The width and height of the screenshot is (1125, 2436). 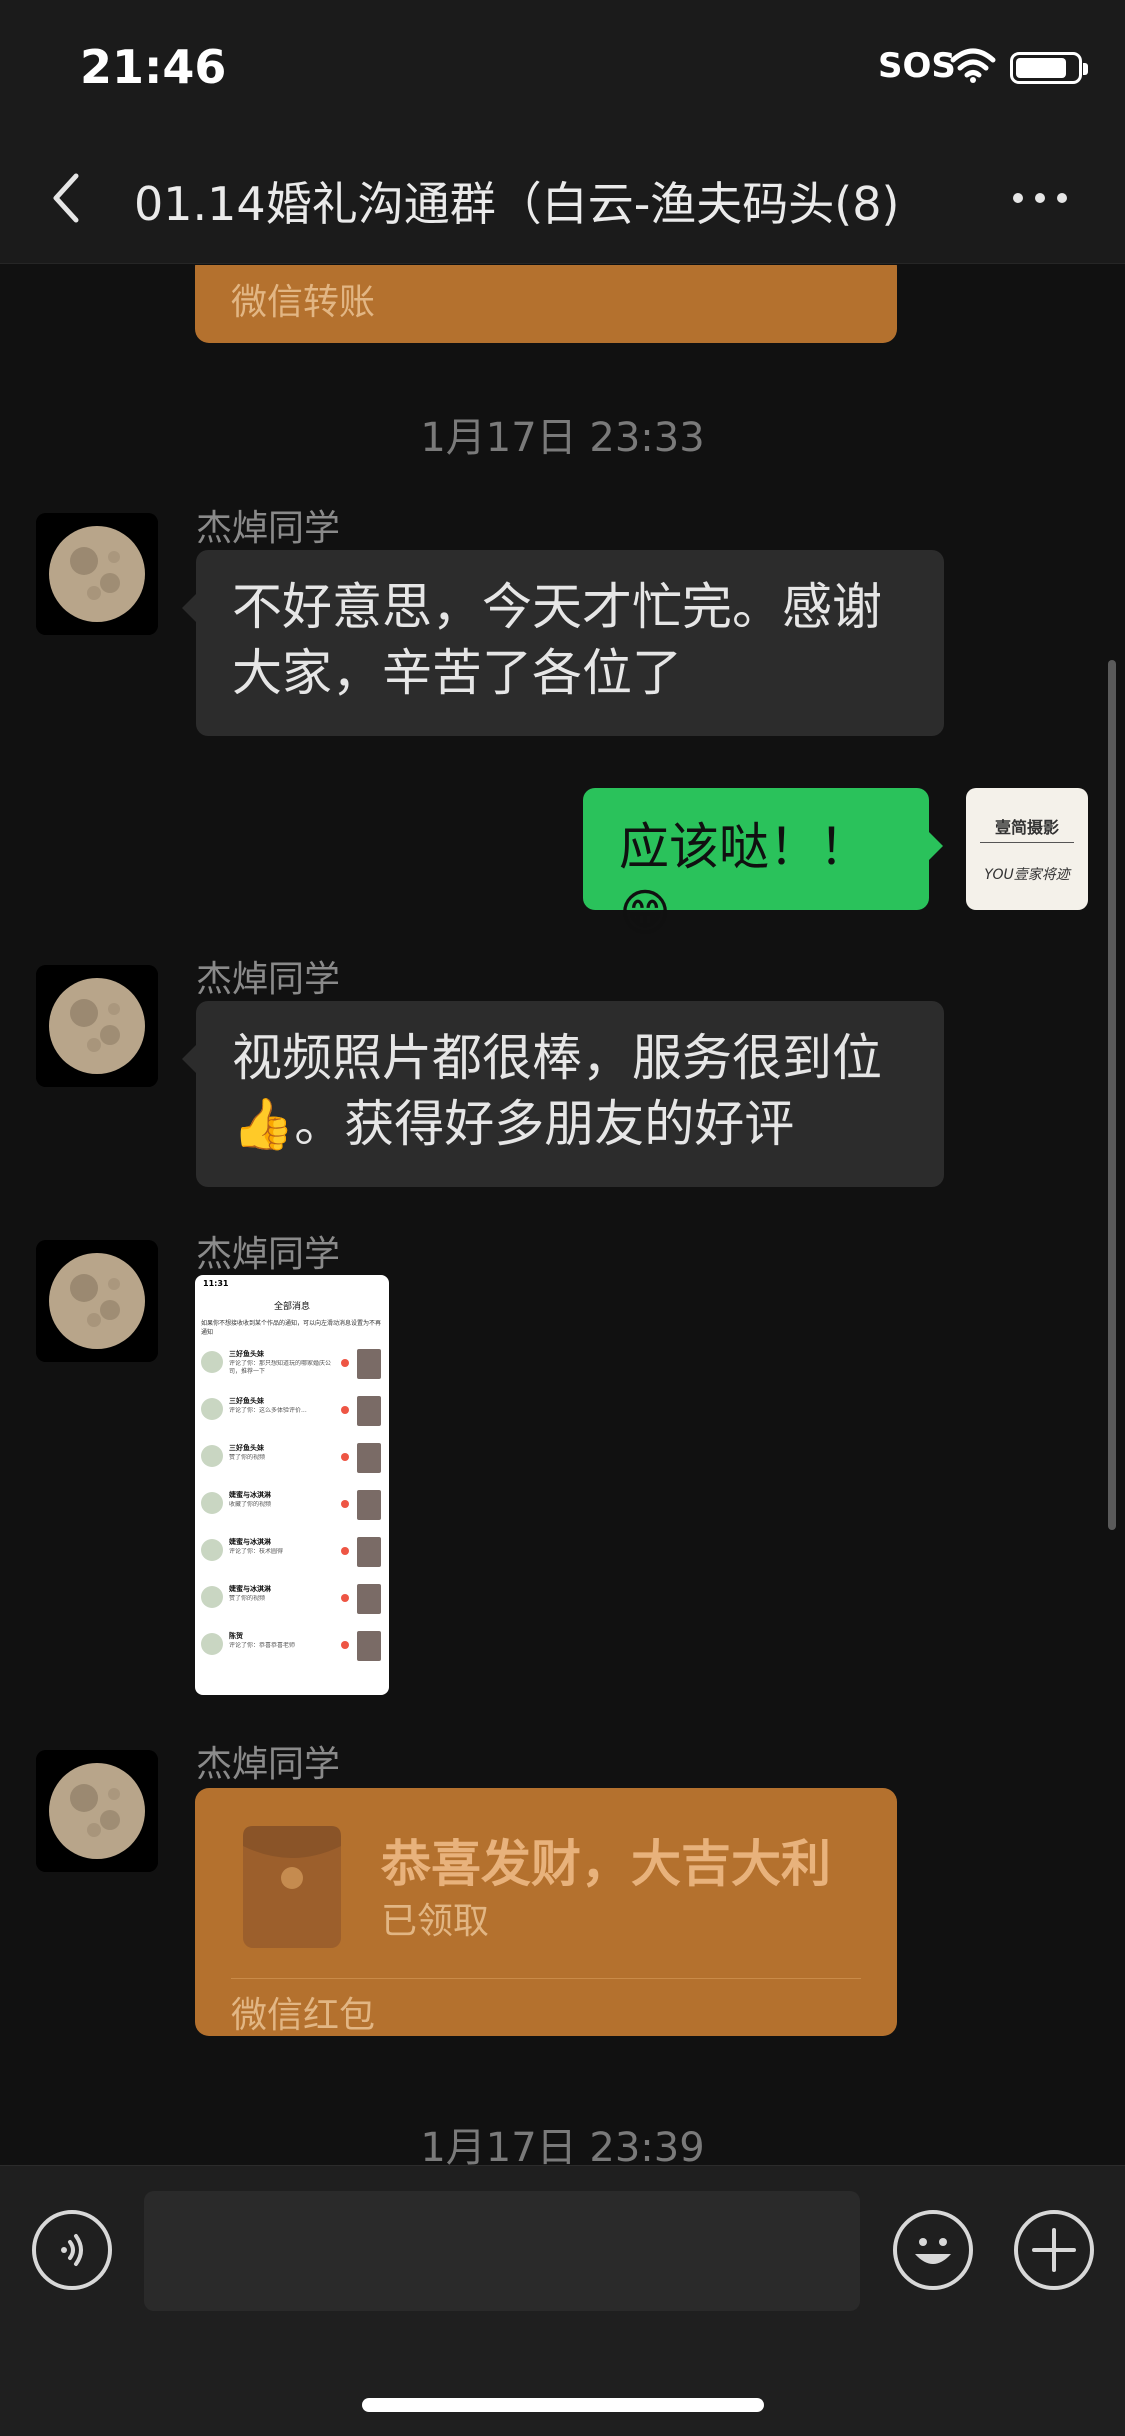 I want to click on voice-icon, so click(x=72, y=2250).